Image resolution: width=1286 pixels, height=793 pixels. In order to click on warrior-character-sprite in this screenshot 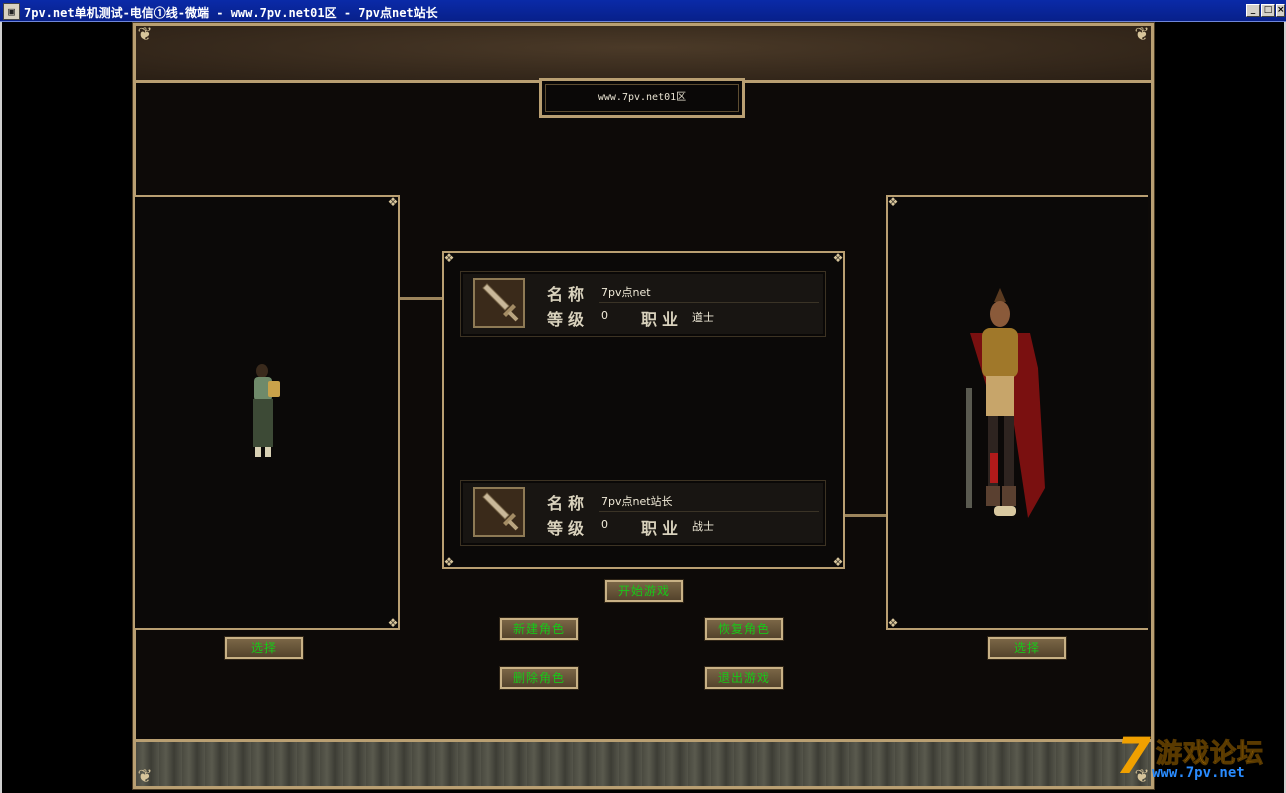, I will do `click(1000, 412)`.